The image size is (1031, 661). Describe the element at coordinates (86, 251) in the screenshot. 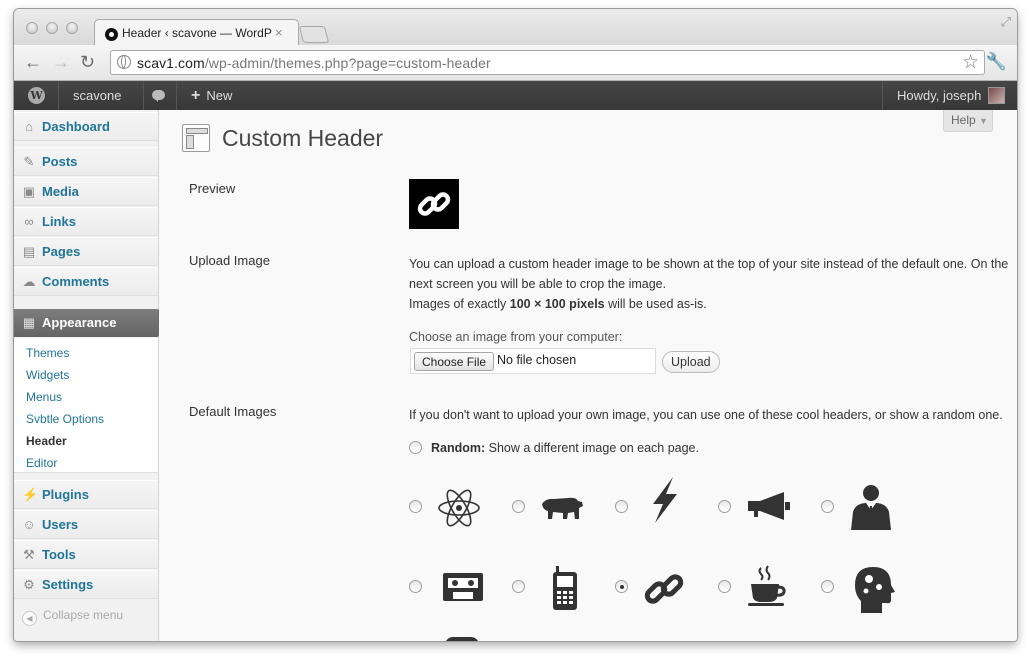

I see `menu-pages: ▤ Pages` at that location.